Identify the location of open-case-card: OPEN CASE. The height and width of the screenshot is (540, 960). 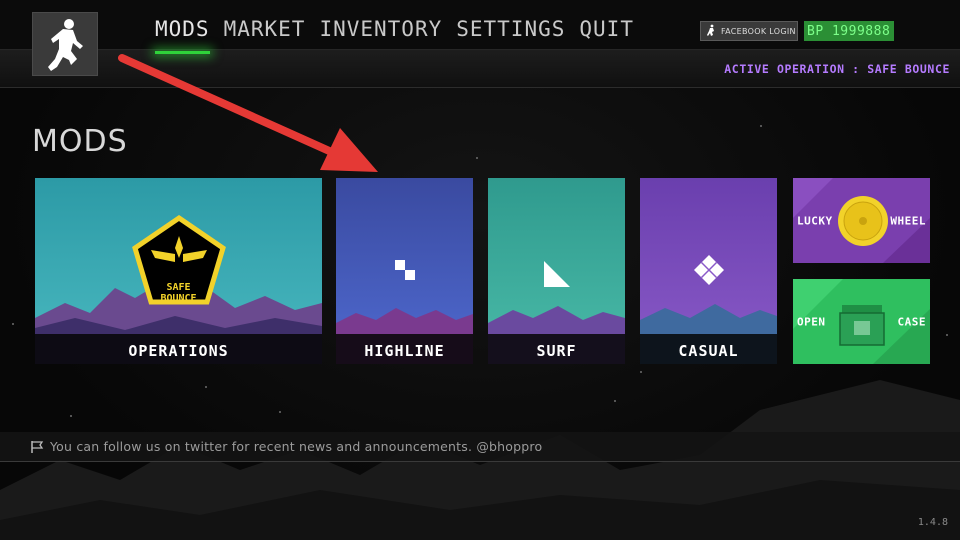
(861, 321).